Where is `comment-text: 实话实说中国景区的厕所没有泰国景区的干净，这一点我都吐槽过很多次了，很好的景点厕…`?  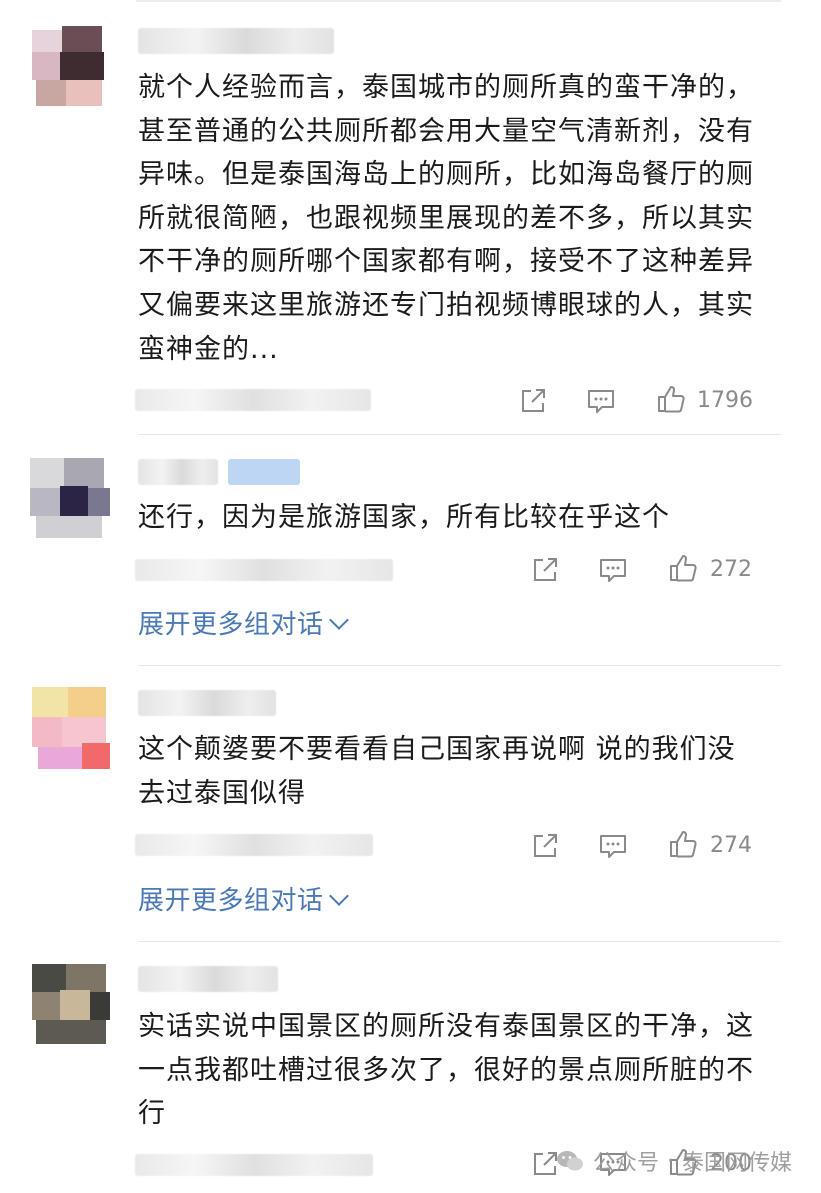 comment-text: 实话实说中国景区的厕所没有泰国景区的干净，这一点我都吐槽过很多次了，很好的景点厕… is located at coordinates (446, 1070).